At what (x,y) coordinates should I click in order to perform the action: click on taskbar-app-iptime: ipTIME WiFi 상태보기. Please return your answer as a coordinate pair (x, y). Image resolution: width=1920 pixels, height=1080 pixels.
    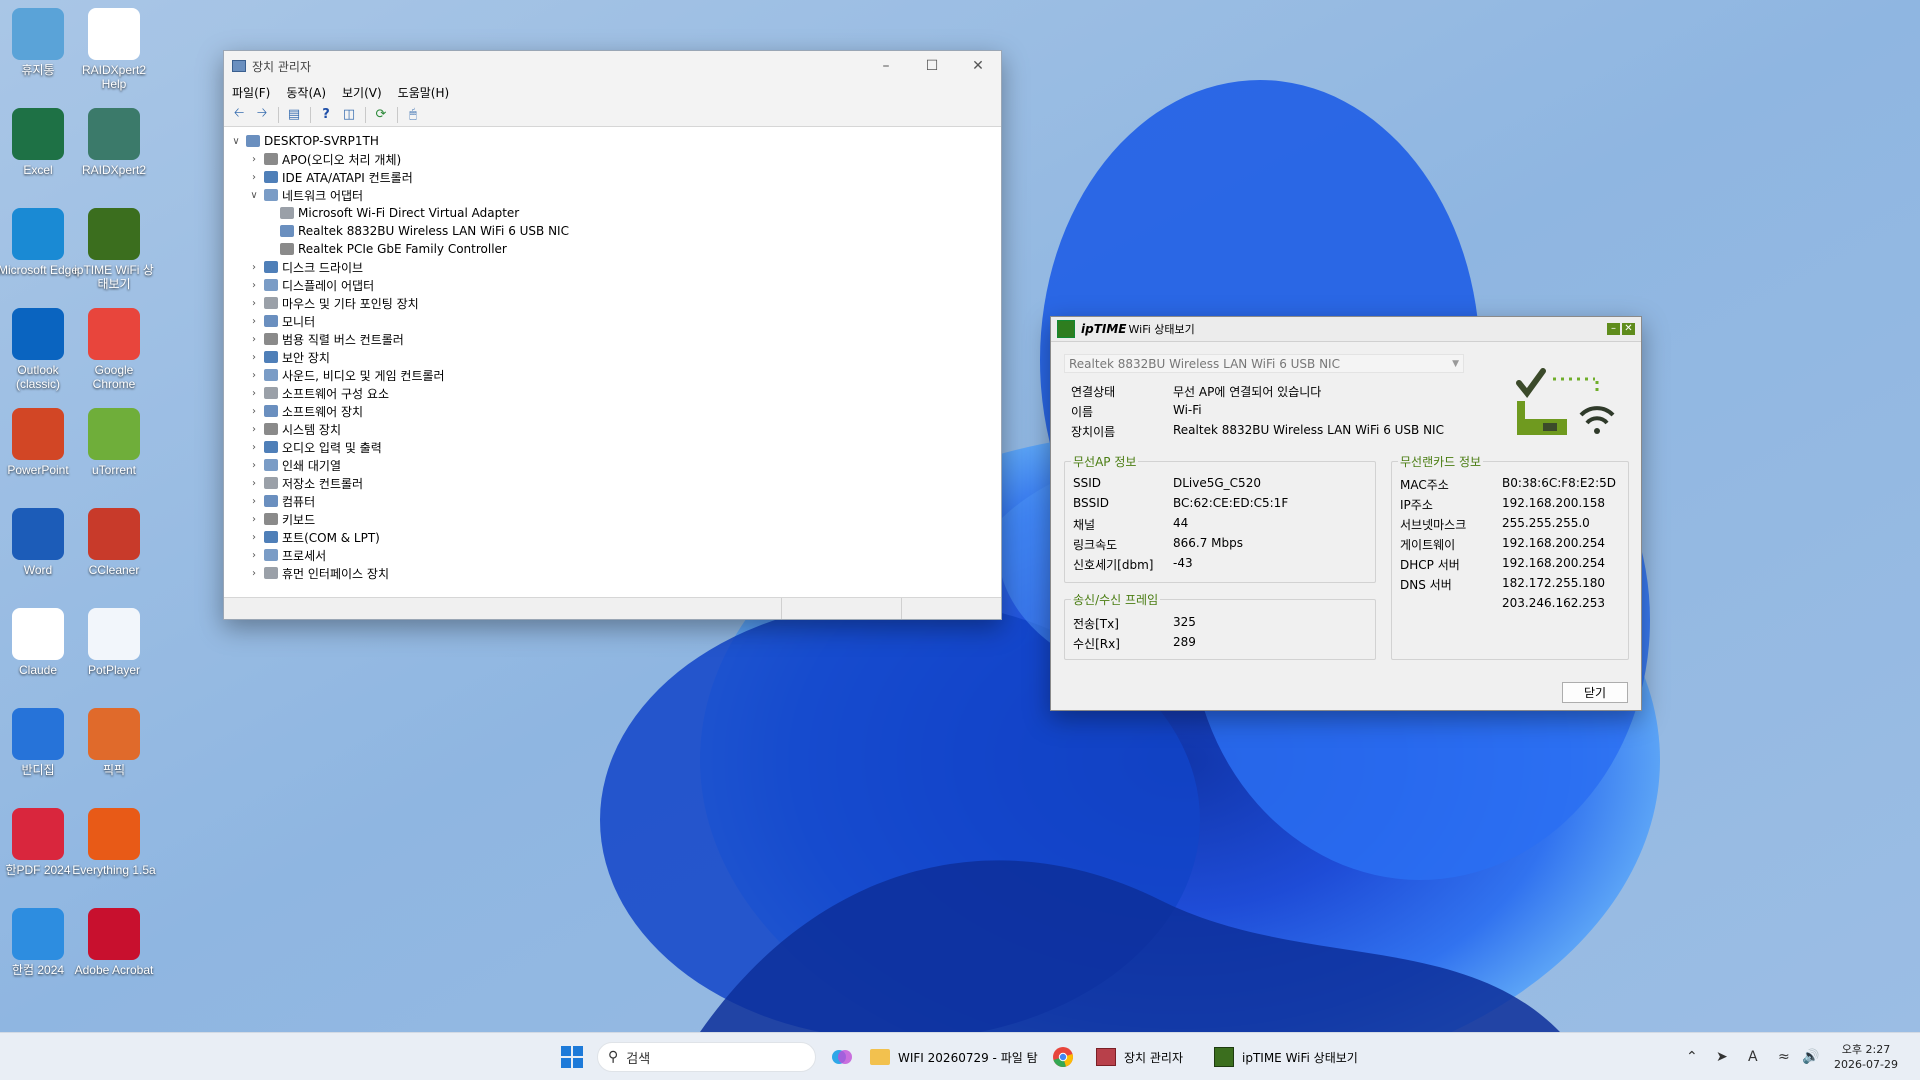
    Looking at the image, I should click on (1286, 1056).